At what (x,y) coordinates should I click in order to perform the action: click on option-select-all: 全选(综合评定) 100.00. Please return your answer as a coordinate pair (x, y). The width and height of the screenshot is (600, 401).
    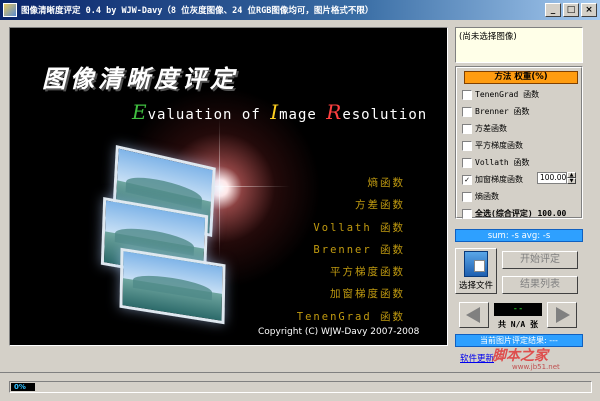
    Looking at the image, I should click on (514, 213).